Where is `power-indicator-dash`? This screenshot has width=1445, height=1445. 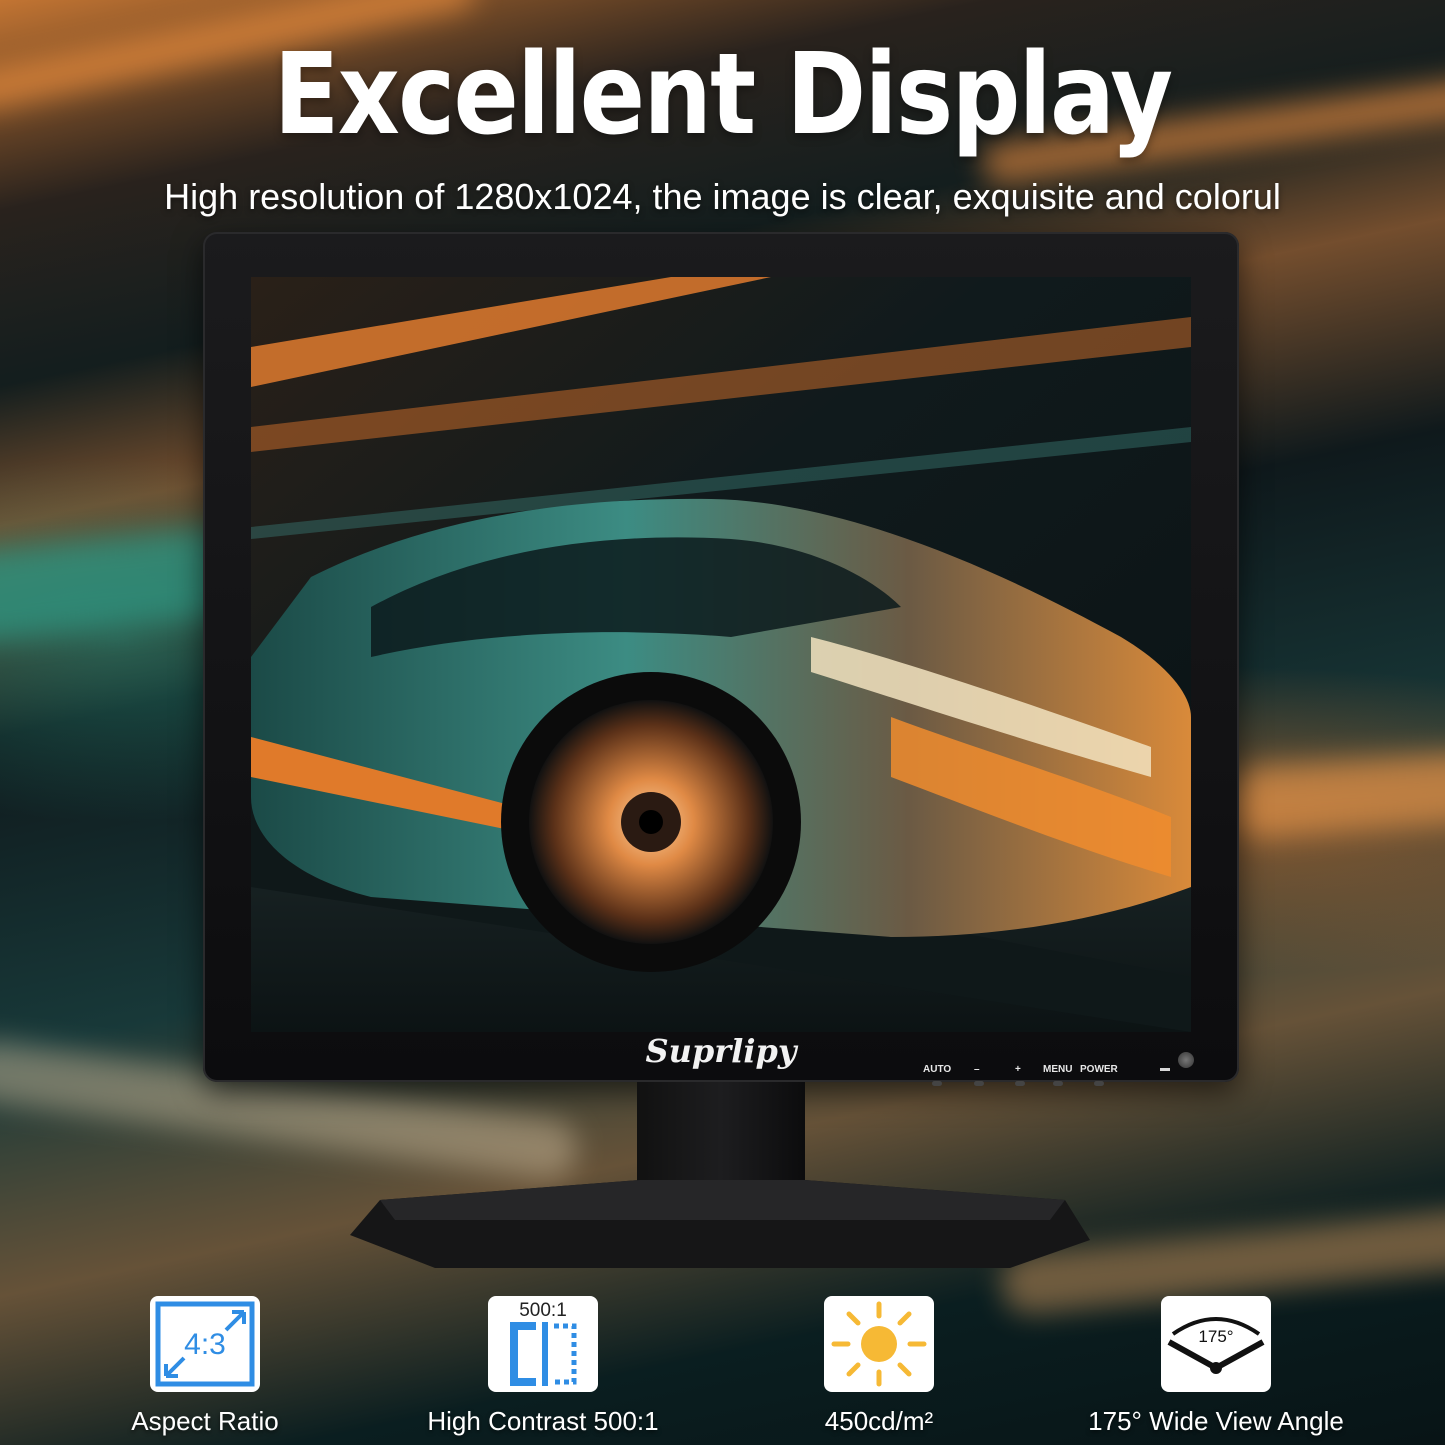
power-indicator-dash is located at coordinates (1165, 1069).